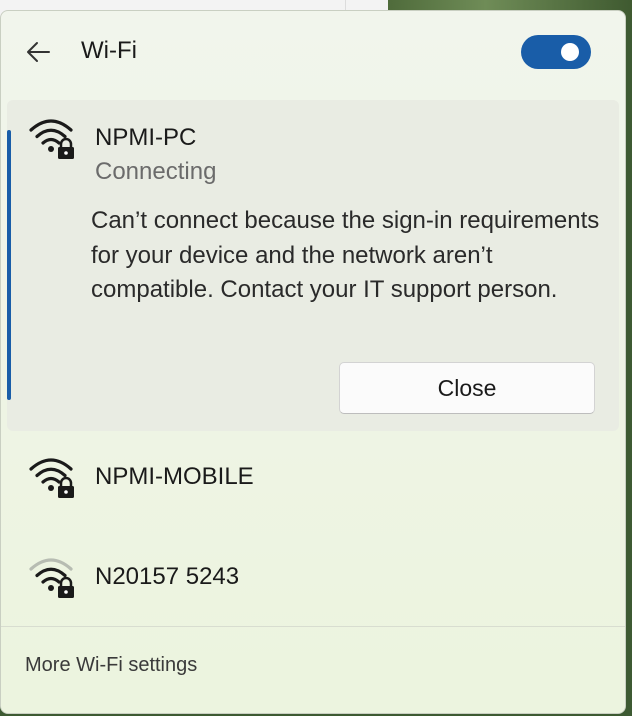 Image resolution: width=632 pixels, height=716 pixels. I want to click on wifi-toggle, so click(556, 52).